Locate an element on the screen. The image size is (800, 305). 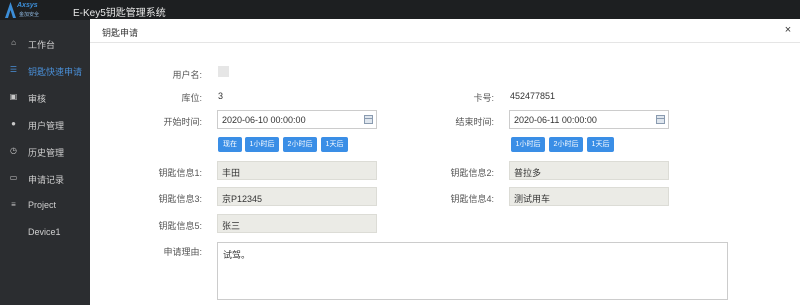
username-value is located at coordinates (223, 71).